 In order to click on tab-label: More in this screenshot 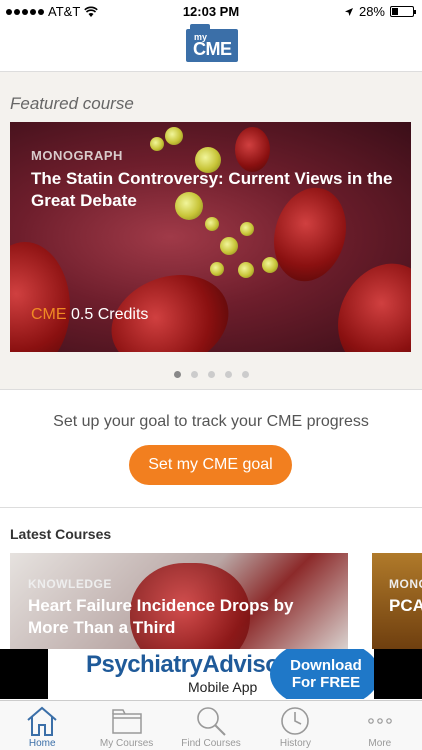, I will do `click(380, 743)`.